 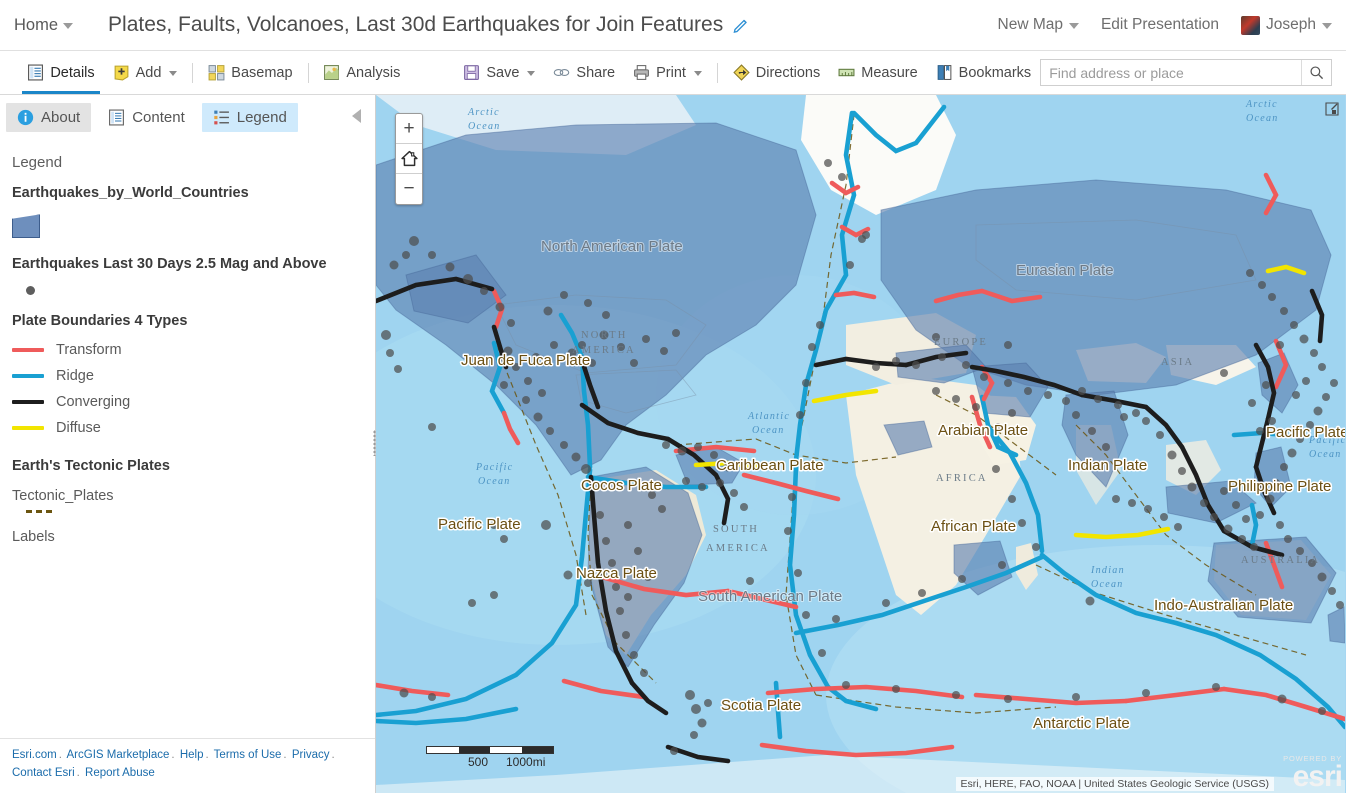 What do you see at coordinates (43, 773) in the screenshot?
I see `footer-link-contact: Contact Esri` at bounding box center [43, 773].